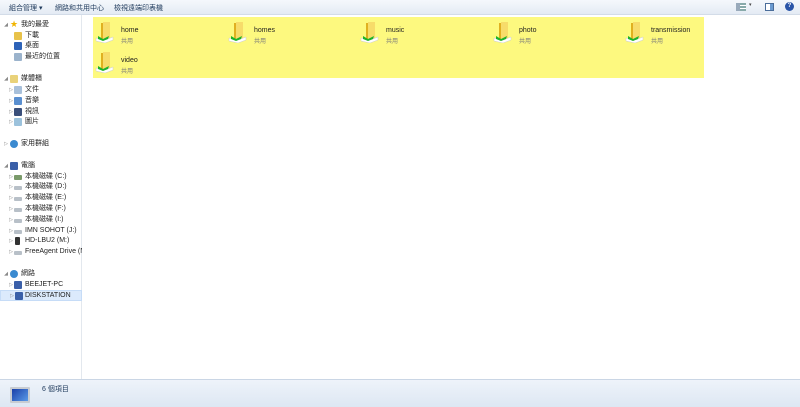 This screenshot has height=407, width=800. Describe the element at coordinates (750, 5) in the screenshot. I see `chevron-down-icon: ▾` at that location.